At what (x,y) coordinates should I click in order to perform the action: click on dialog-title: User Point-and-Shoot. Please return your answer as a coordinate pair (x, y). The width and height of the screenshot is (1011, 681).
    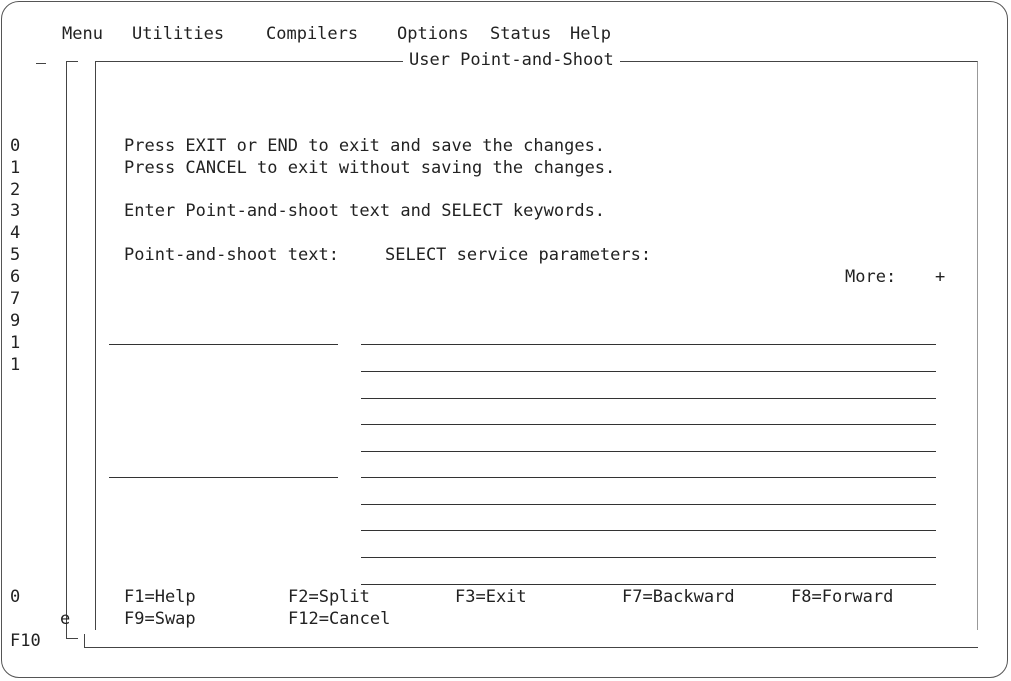
    Looking at the image, I should click on (511, 60).